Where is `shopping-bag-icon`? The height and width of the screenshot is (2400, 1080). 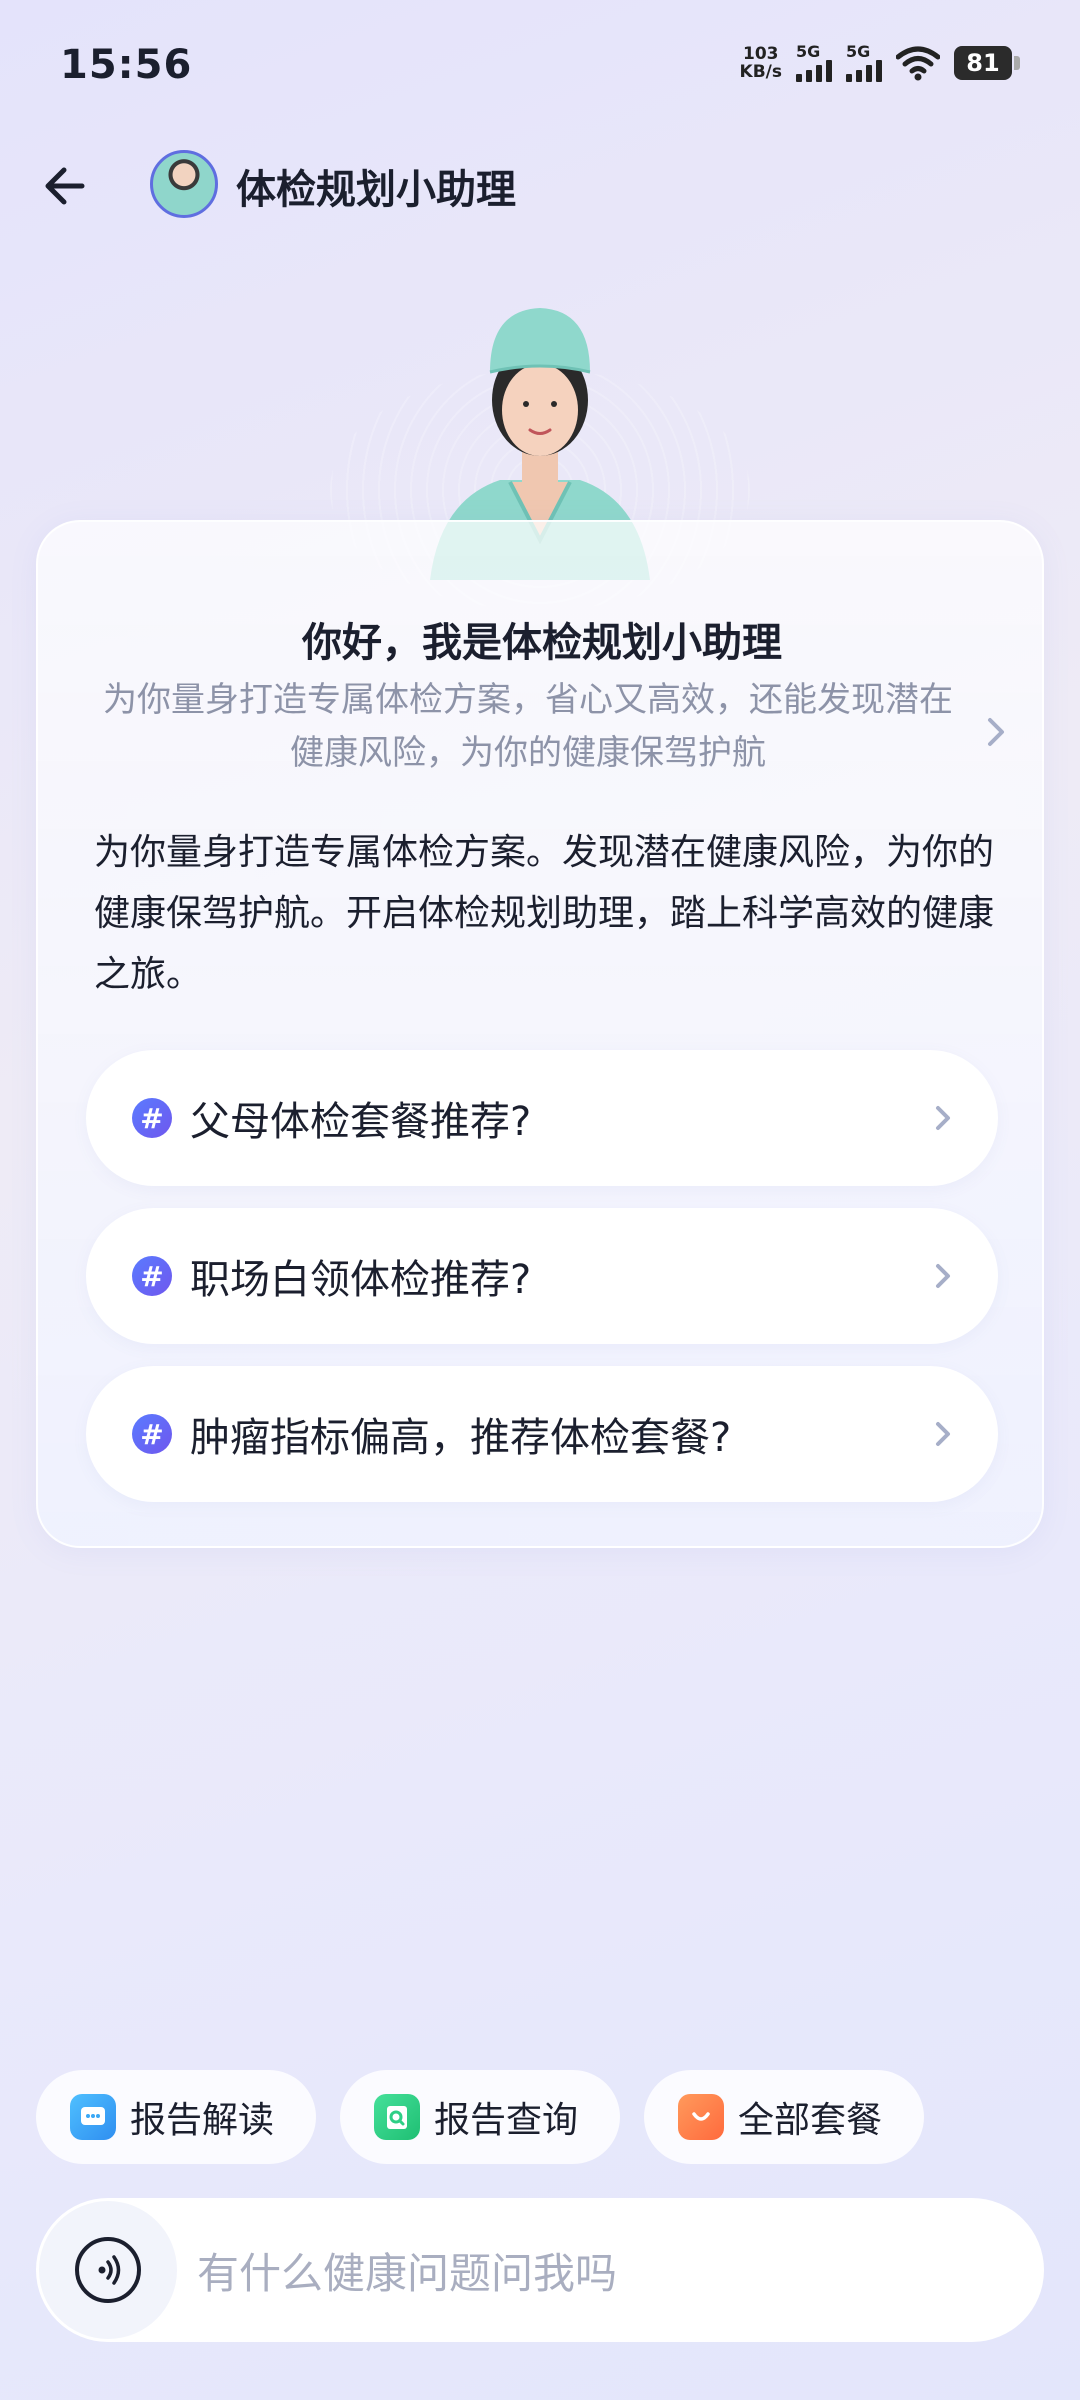
shopping-bag-icon is located at coordinates (701, 2117).